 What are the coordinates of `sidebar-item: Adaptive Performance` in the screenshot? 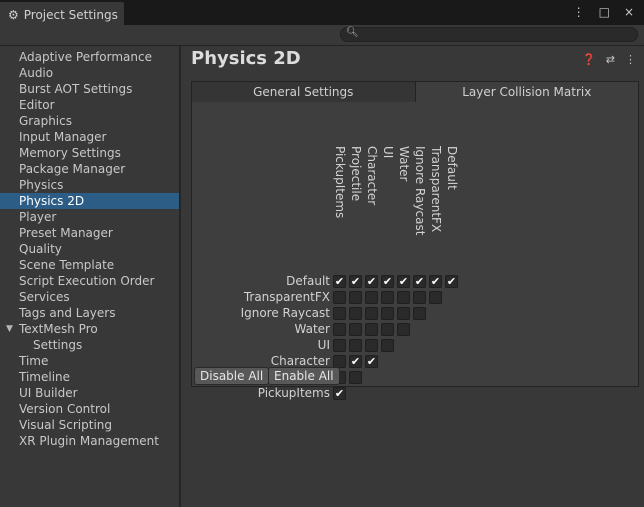 It's located at (89, 57).